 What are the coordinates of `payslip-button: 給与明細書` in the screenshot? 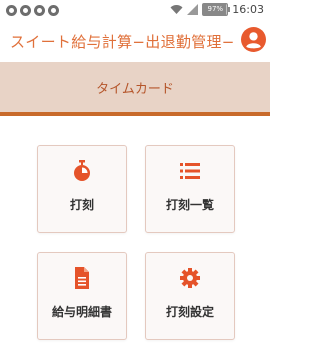 It's located at (82, 296).